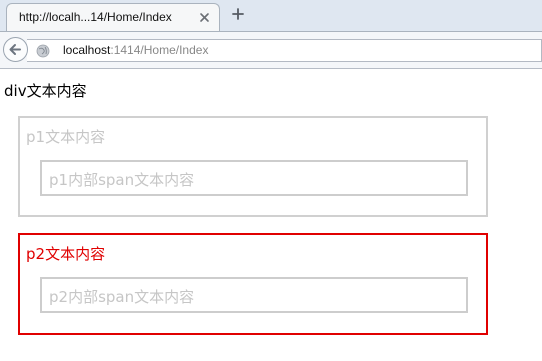  Describe the element at coordinates (66, 254) in the screenshot. I see `p2-text: p2文本内容` at that location.